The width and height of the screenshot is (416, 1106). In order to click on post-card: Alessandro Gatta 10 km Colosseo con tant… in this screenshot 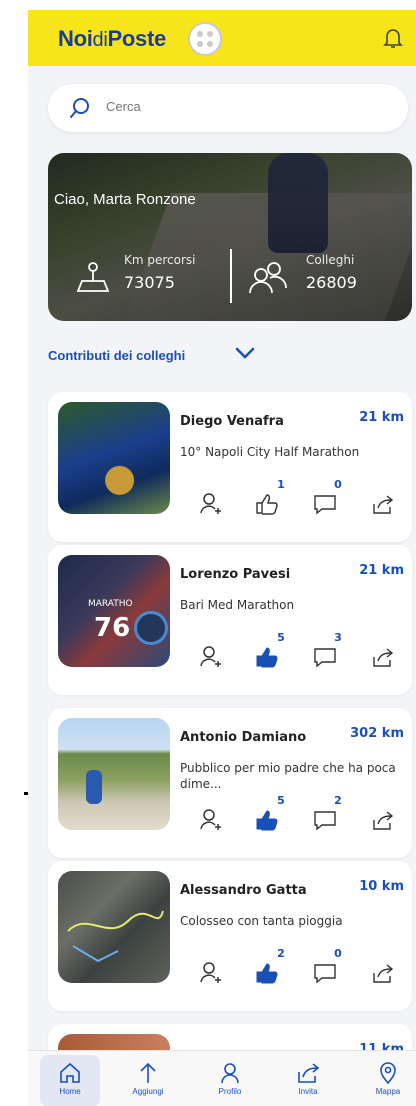, I will do `click(230, 936)`.